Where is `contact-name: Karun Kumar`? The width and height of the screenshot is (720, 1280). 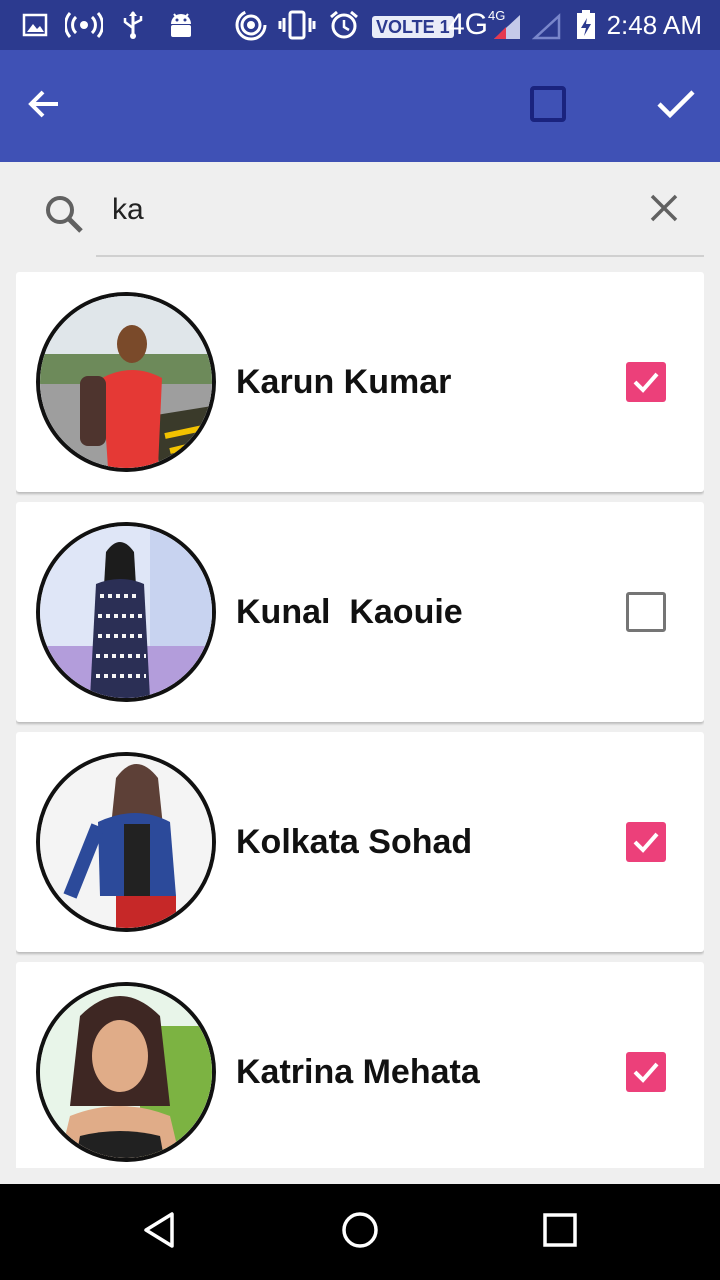 contact-name: Karun Kumar is located at coordinates (344, 382).